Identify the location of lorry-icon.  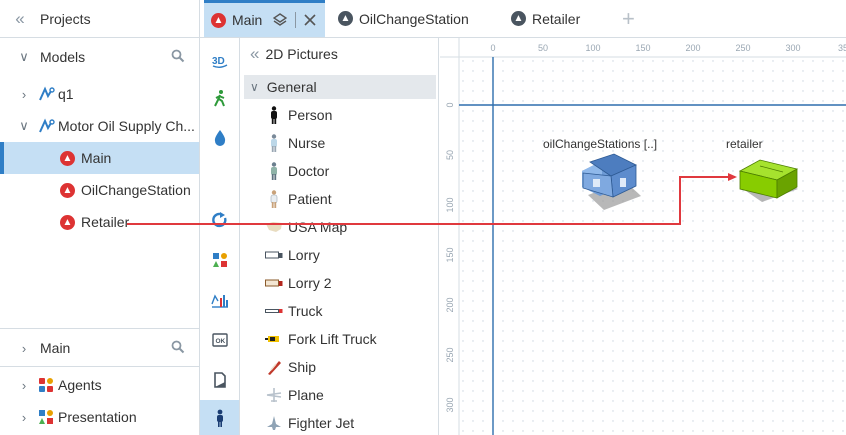
(274, 255).